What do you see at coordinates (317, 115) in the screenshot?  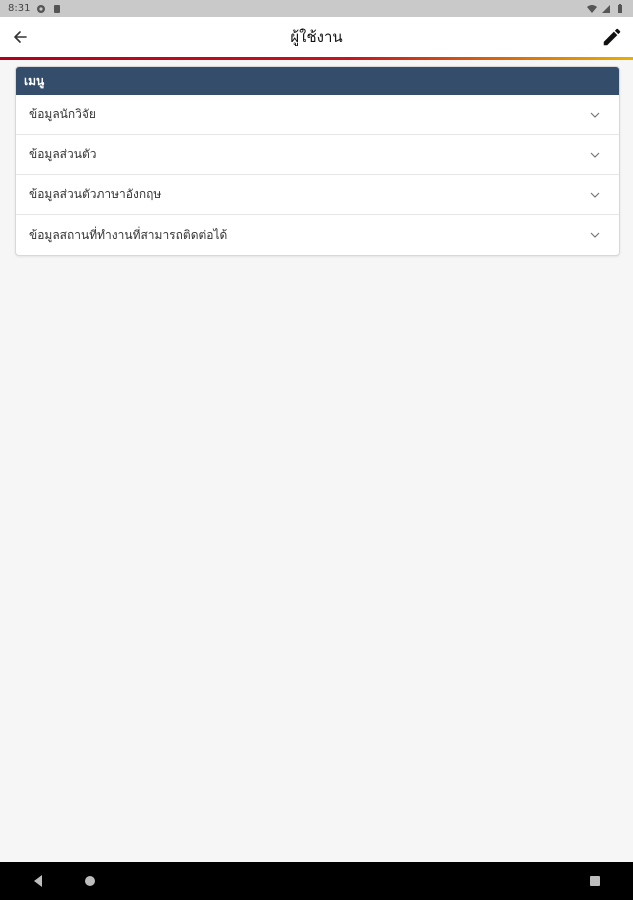 I see `menu-item-researcher-info: ข้อมูลนักวิจัย` at bounding box center [317, 115].